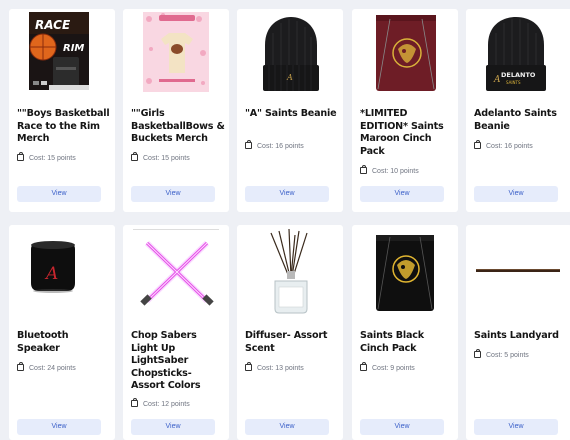  I want to click on product-title: ""Girls BasketballBows & Buckets Merch, so click(178, 126).